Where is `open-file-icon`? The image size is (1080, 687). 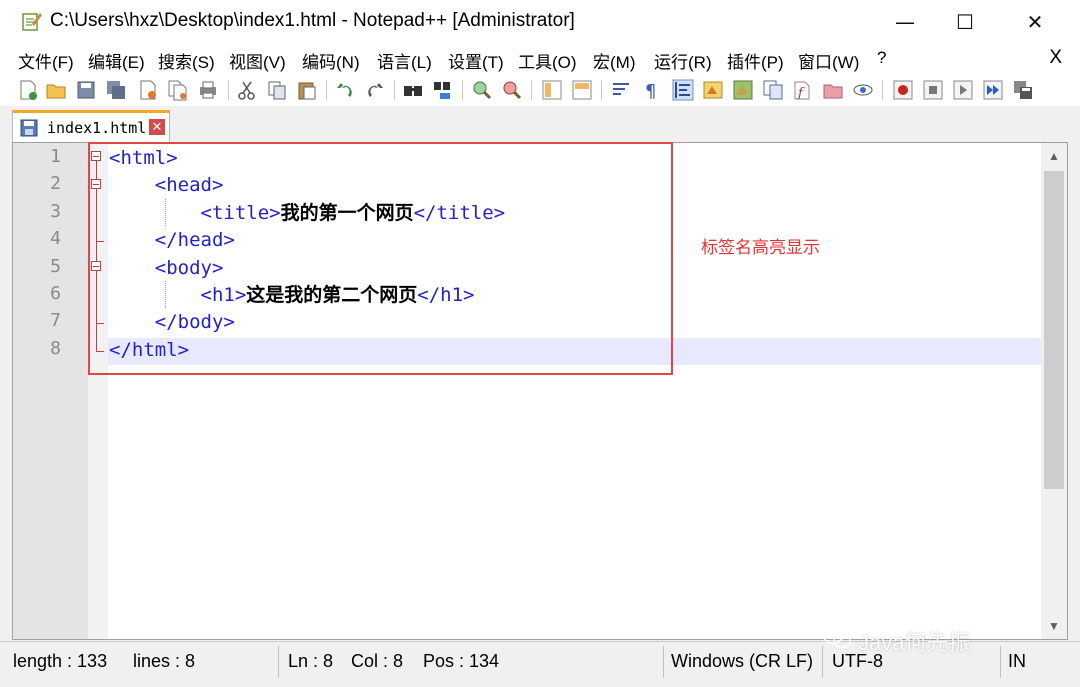 open-file-icon is located at coordinates (56, 90).